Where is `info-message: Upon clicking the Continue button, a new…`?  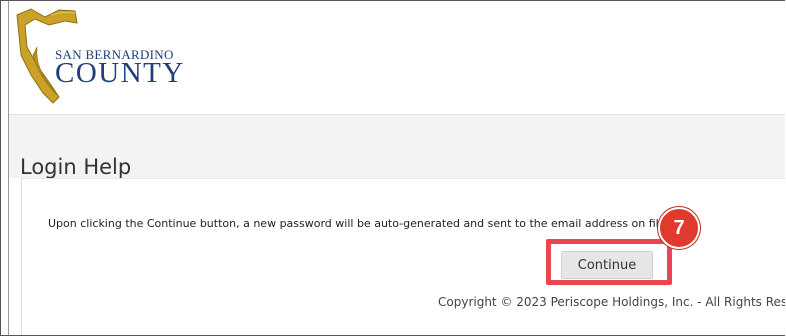 info-message: Upon clicking the Continue button, a new… is located at coordinates (358, 223).